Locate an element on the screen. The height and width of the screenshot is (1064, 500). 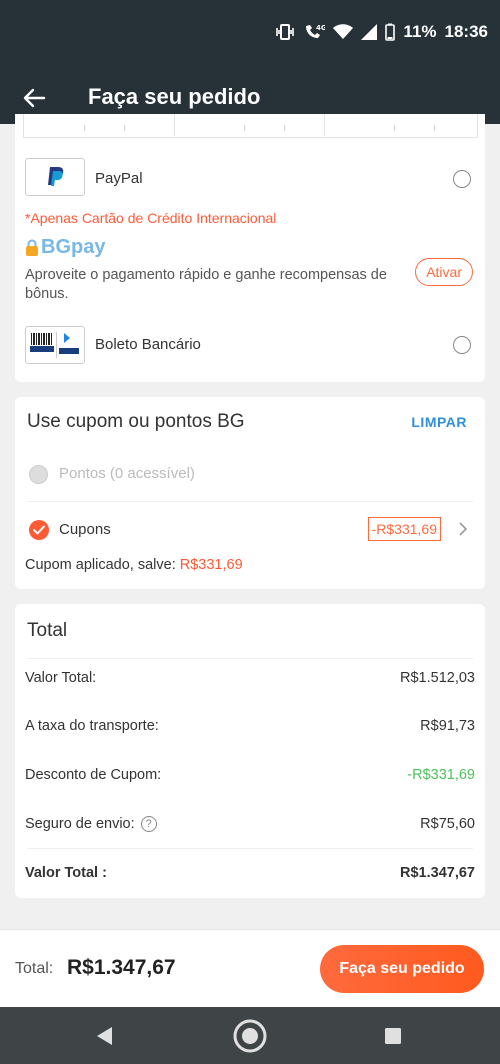
paypal-label: PayPal is located at coordinates (119, 178).